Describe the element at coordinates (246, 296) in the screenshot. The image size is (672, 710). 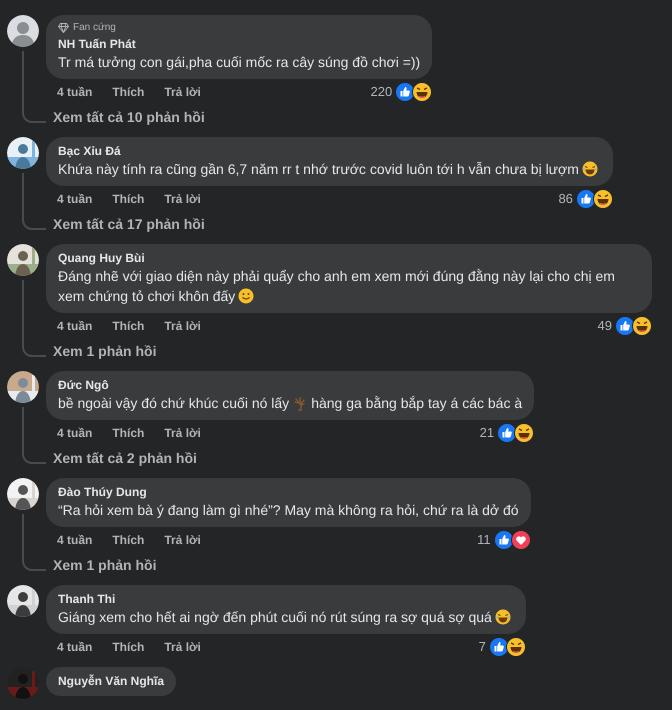
I see `smiling-emoji-icon` at that location.